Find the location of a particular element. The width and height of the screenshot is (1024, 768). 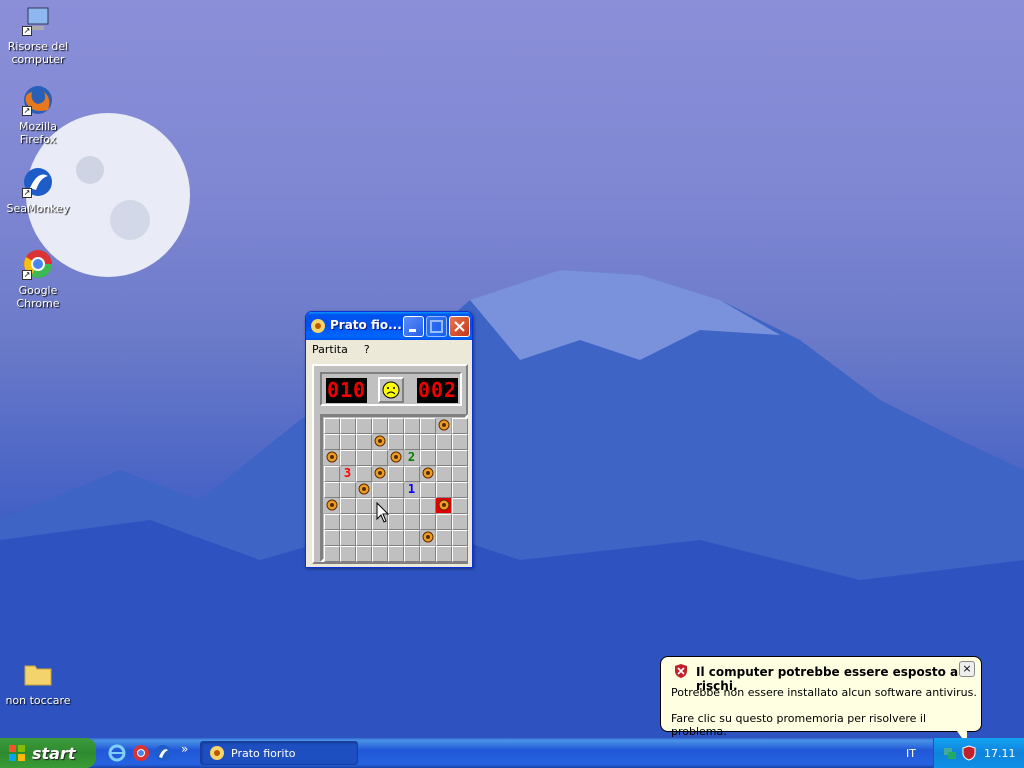

mine-cell: 1 is located at coordinates (412, 490).